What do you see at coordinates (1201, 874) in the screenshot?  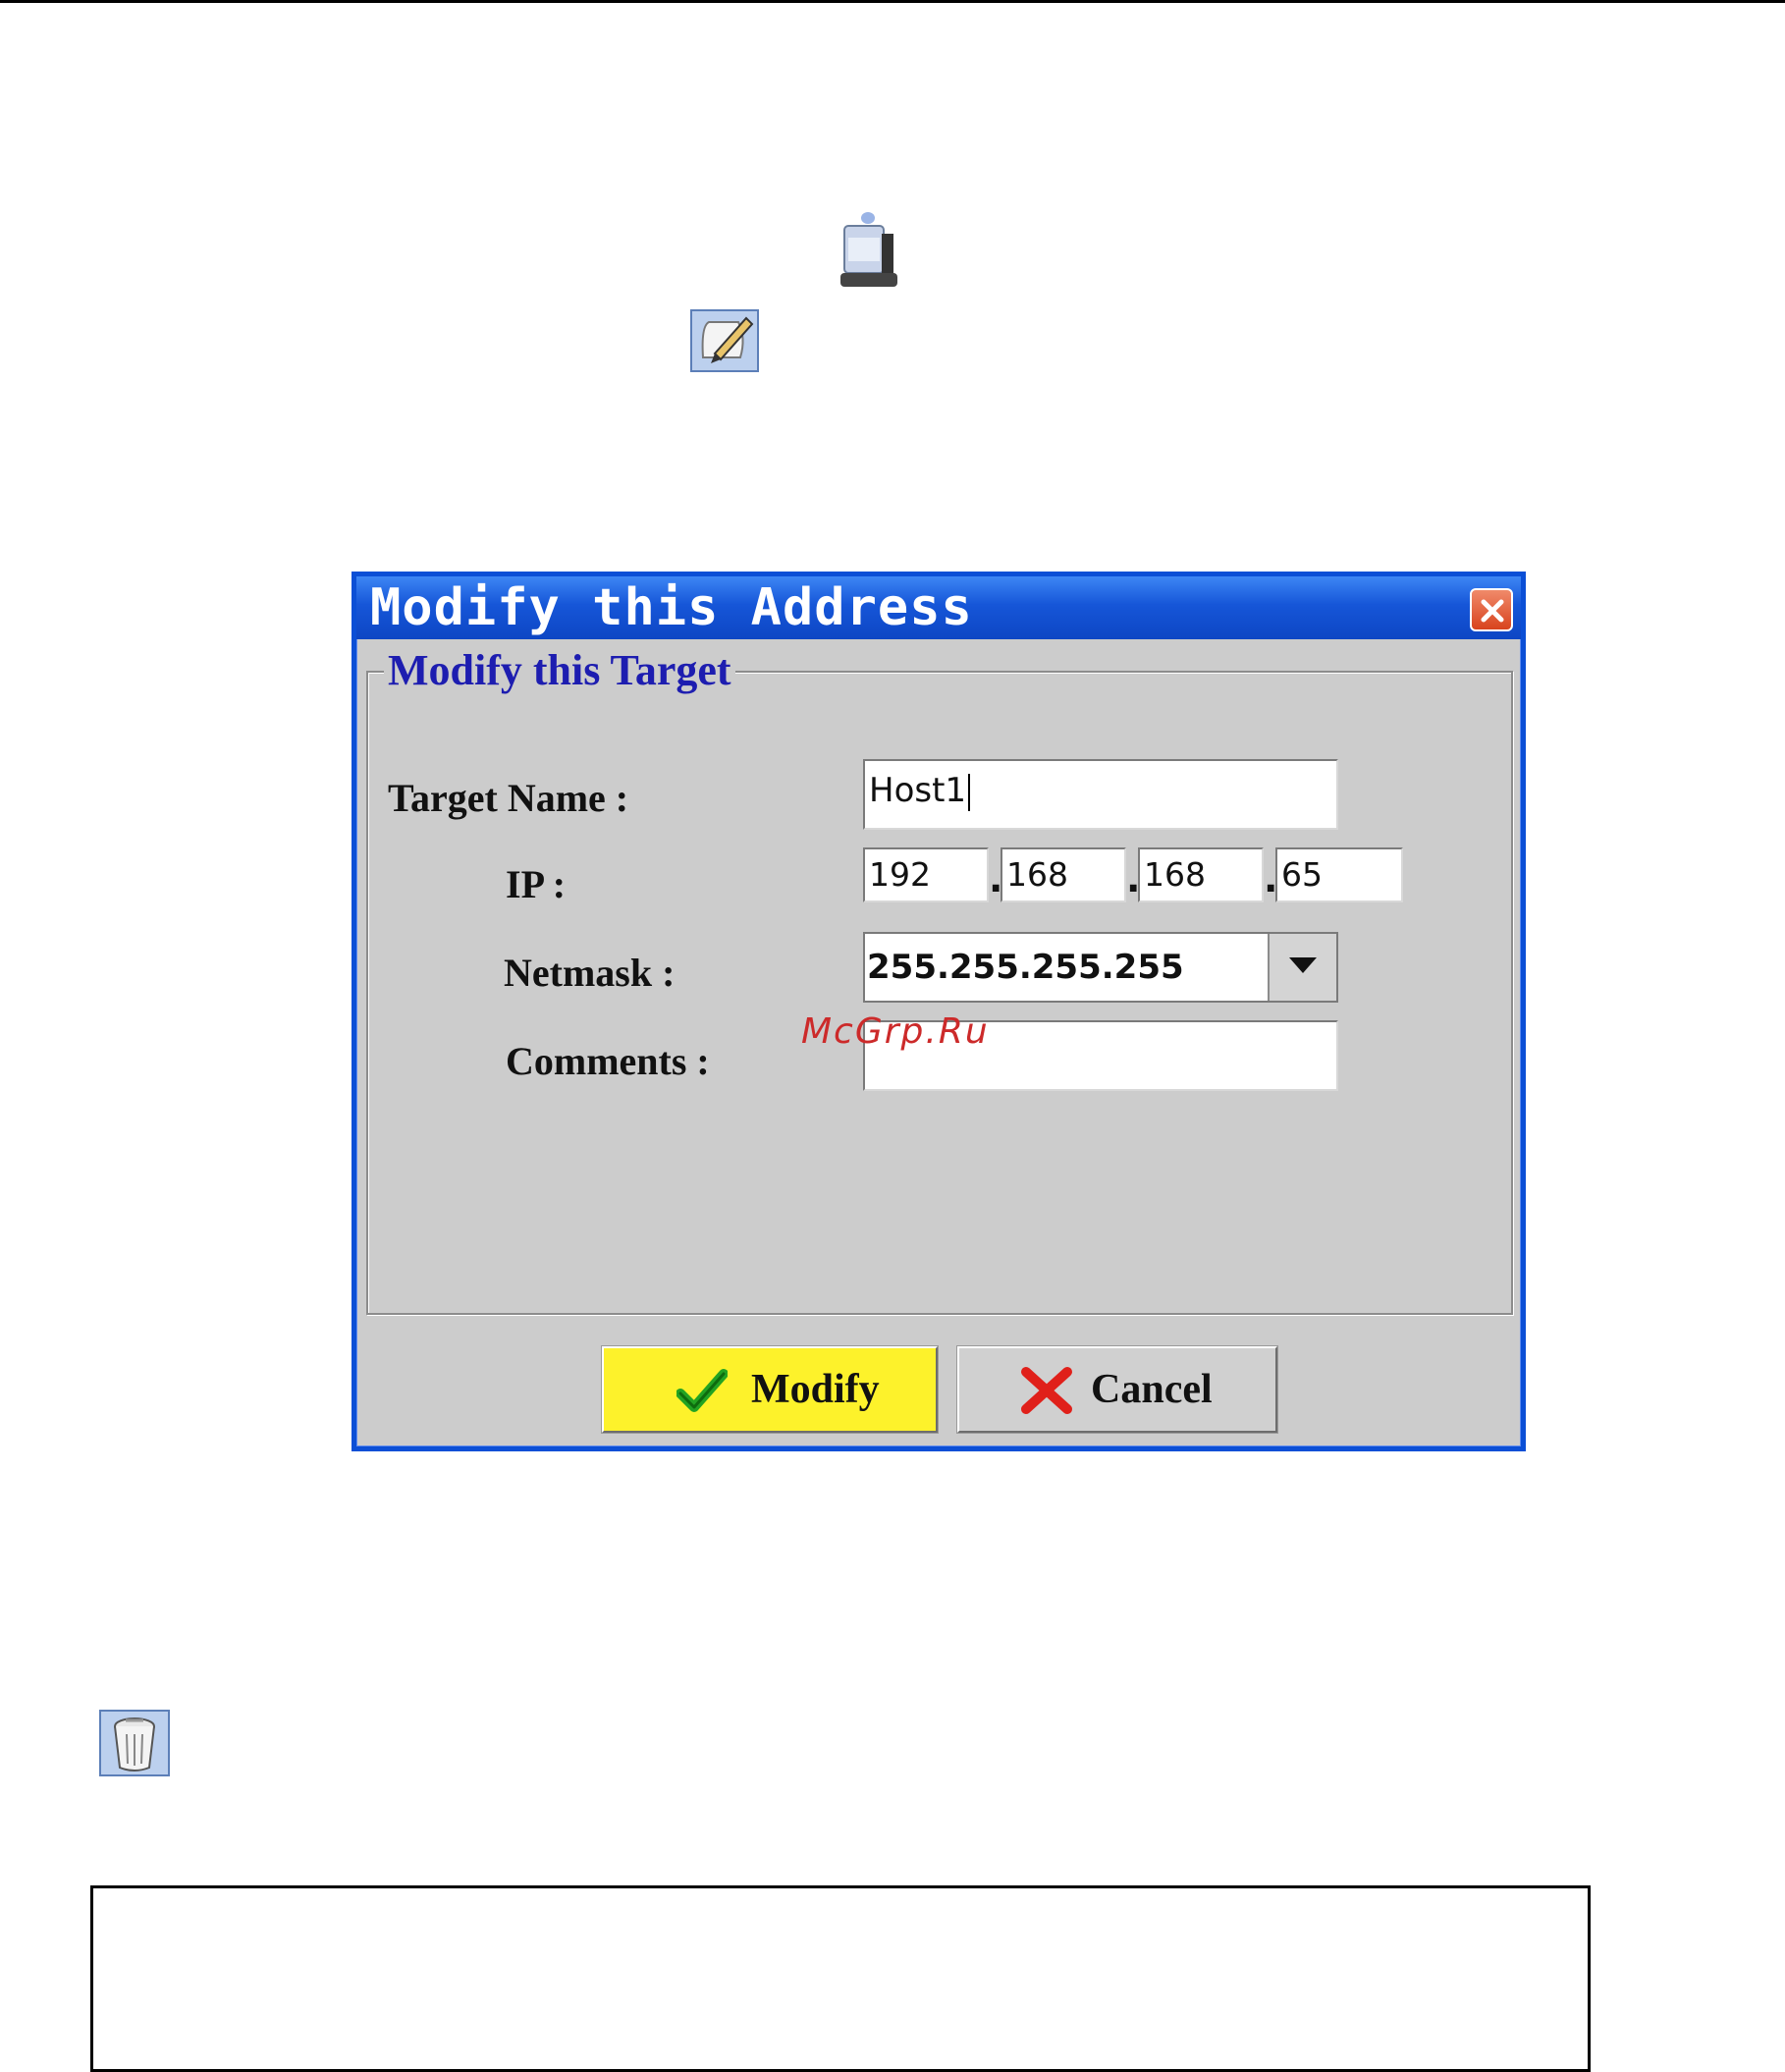 I see `ip-octet-3-input: 168` at bounding box center [1201, 874].